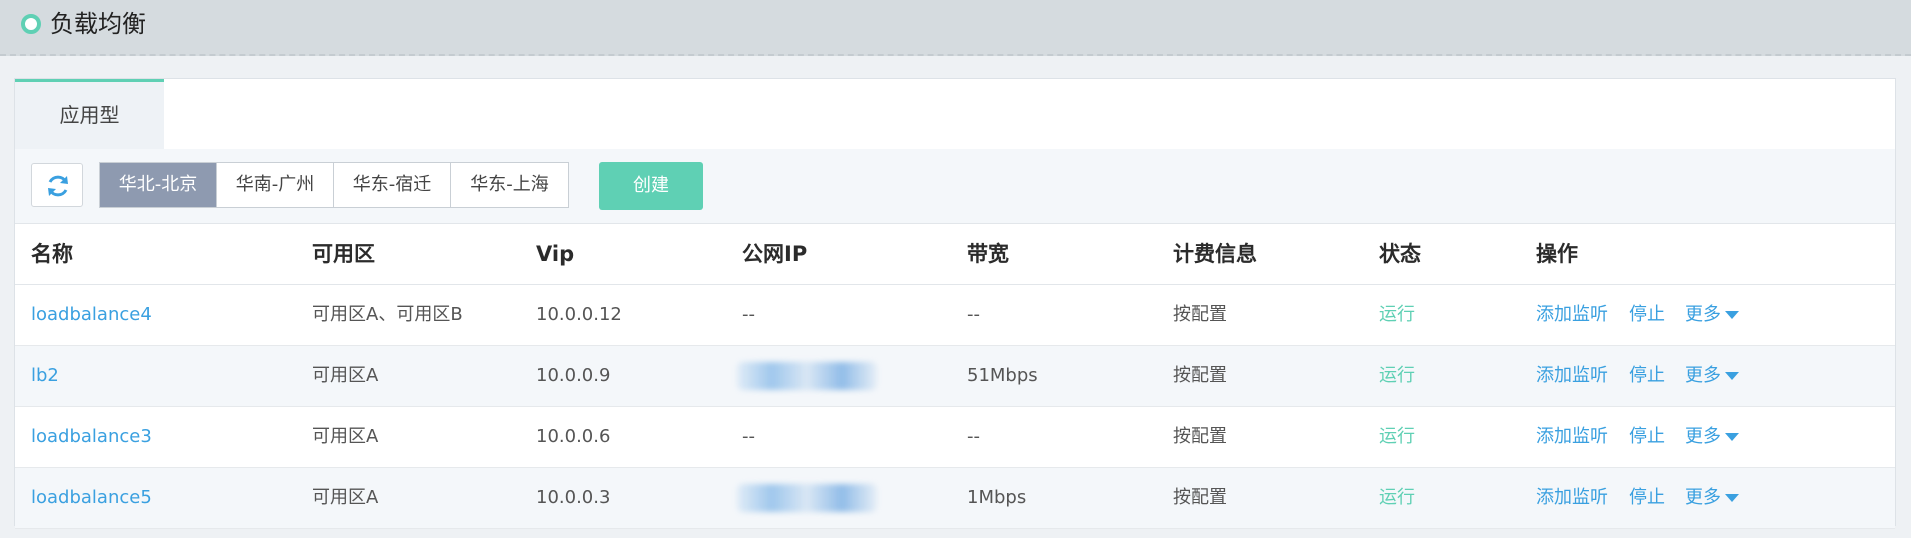 Image resolution: width=1911 pixels, height=538 pixels. What do you see at coordinates (91, 315) in the screenshot?
I see `lb-name-link: loadbalance4` at bounding box center [91, 315].